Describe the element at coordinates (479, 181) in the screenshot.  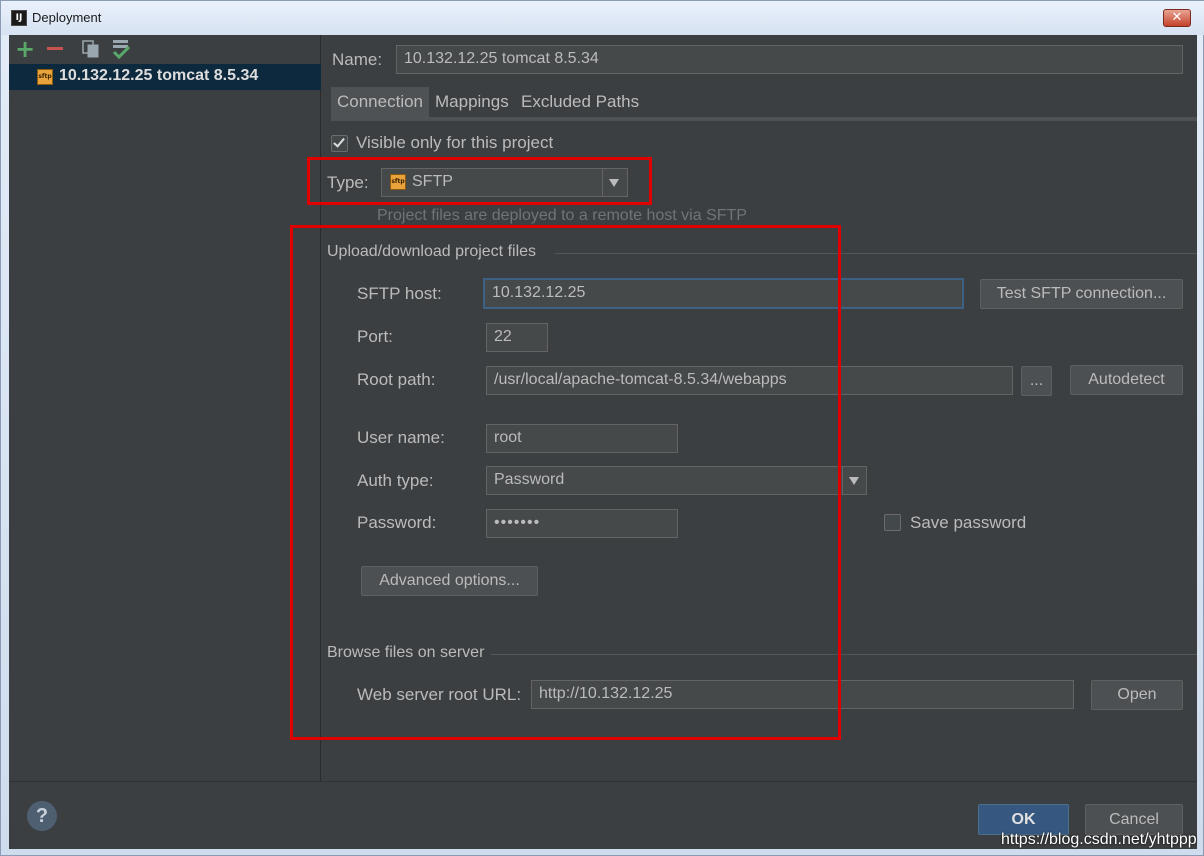
I see `type-highlight-box` at that location.